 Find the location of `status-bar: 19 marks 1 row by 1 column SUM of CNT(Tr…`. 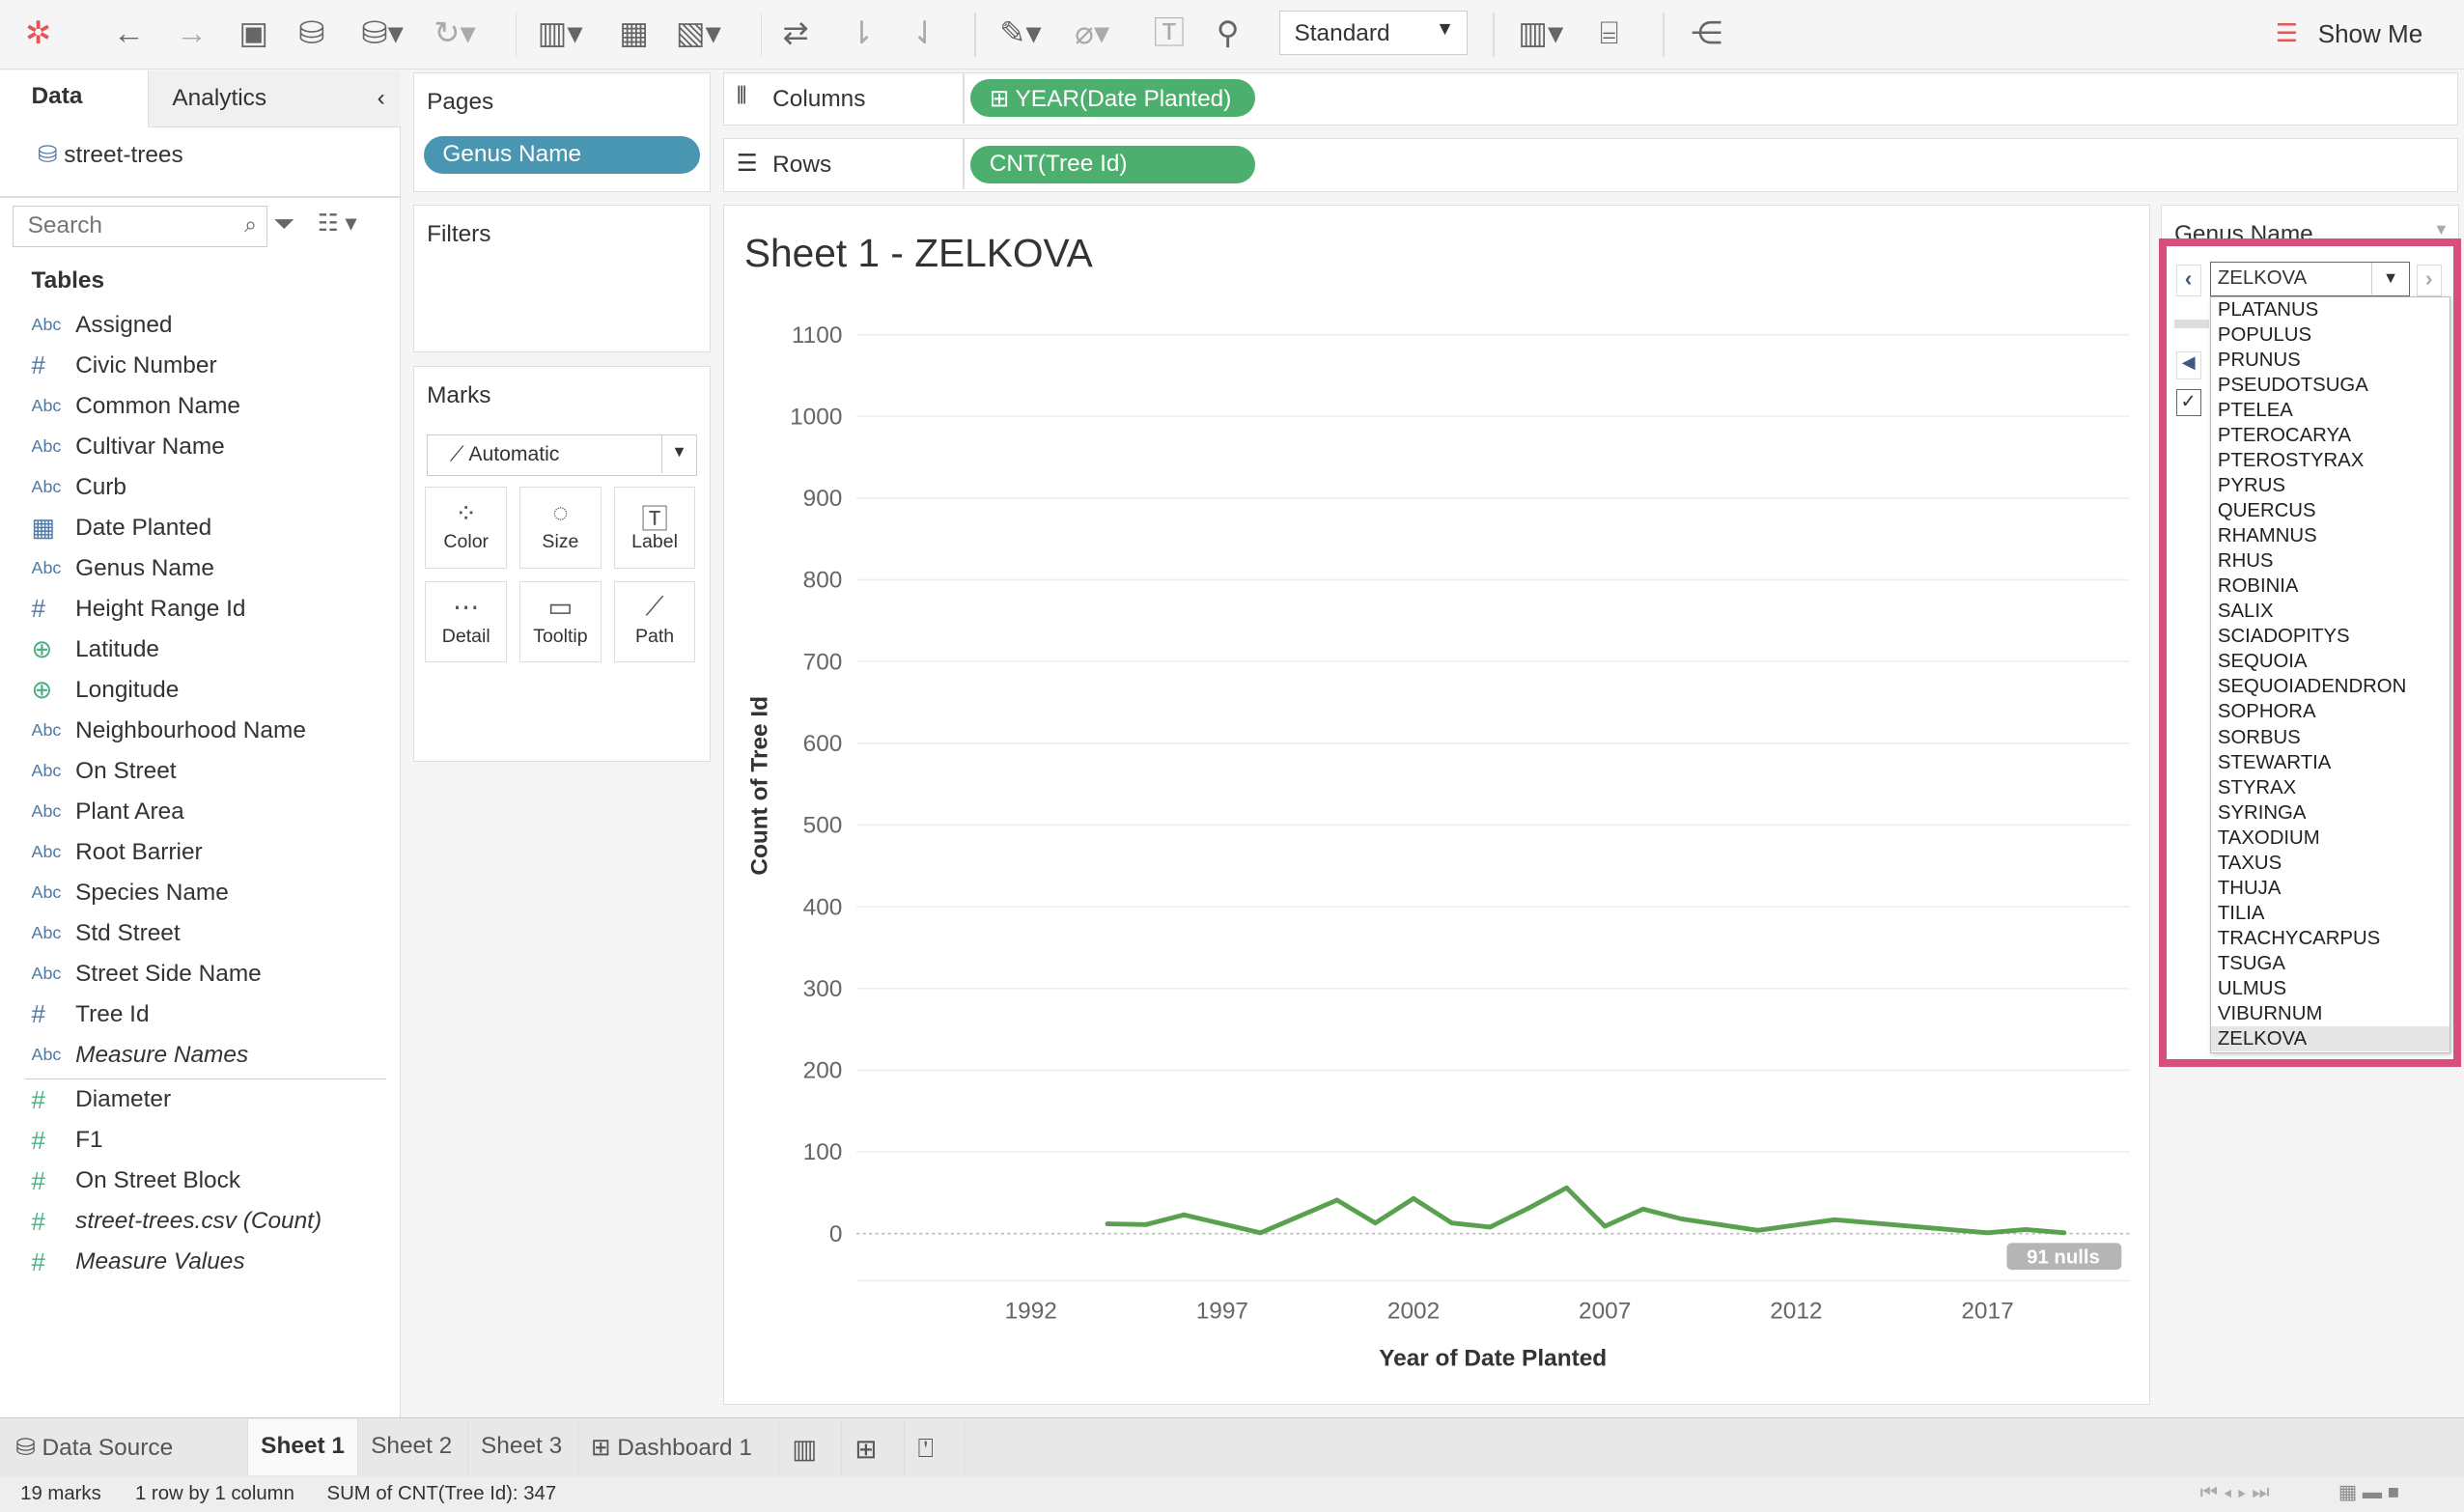

status-bar: 19 marks 1 row by 1 column SUM of CNT(Tr… is located at coordinates (1232, 1494).